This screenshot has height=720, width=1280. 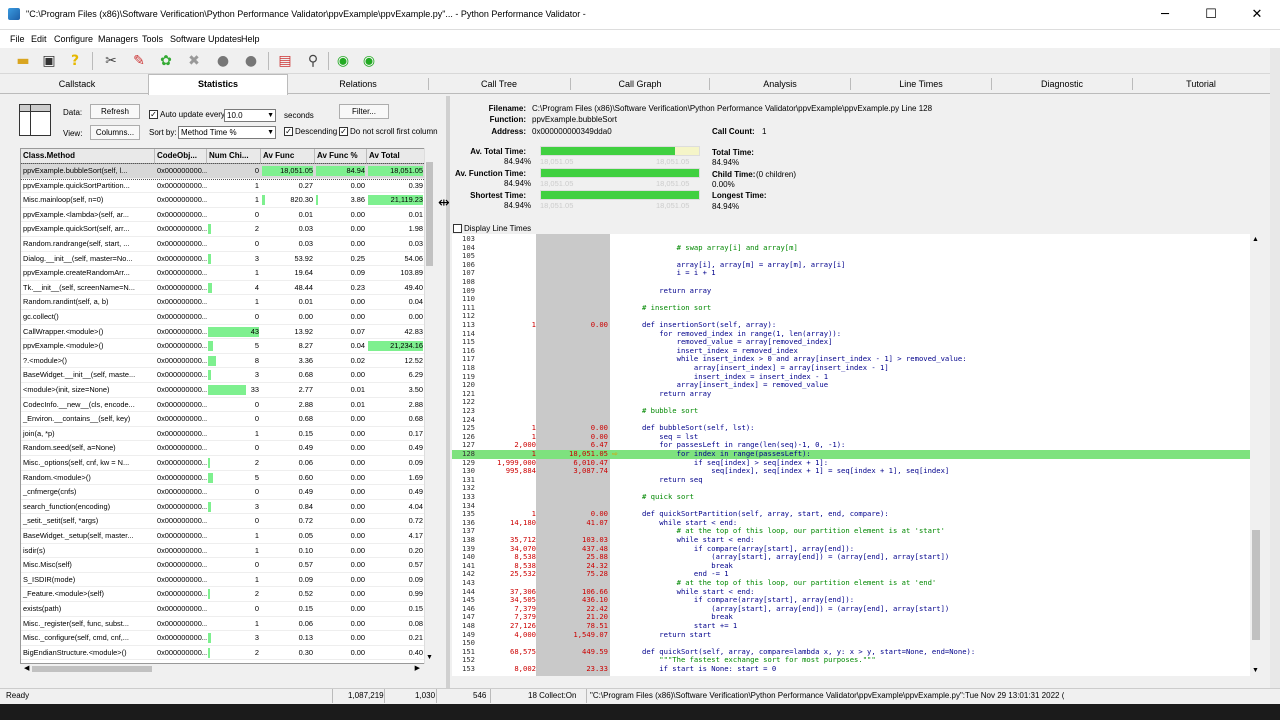 I want to click on tab-line-times: Line Times, so click(x=921, y=84).